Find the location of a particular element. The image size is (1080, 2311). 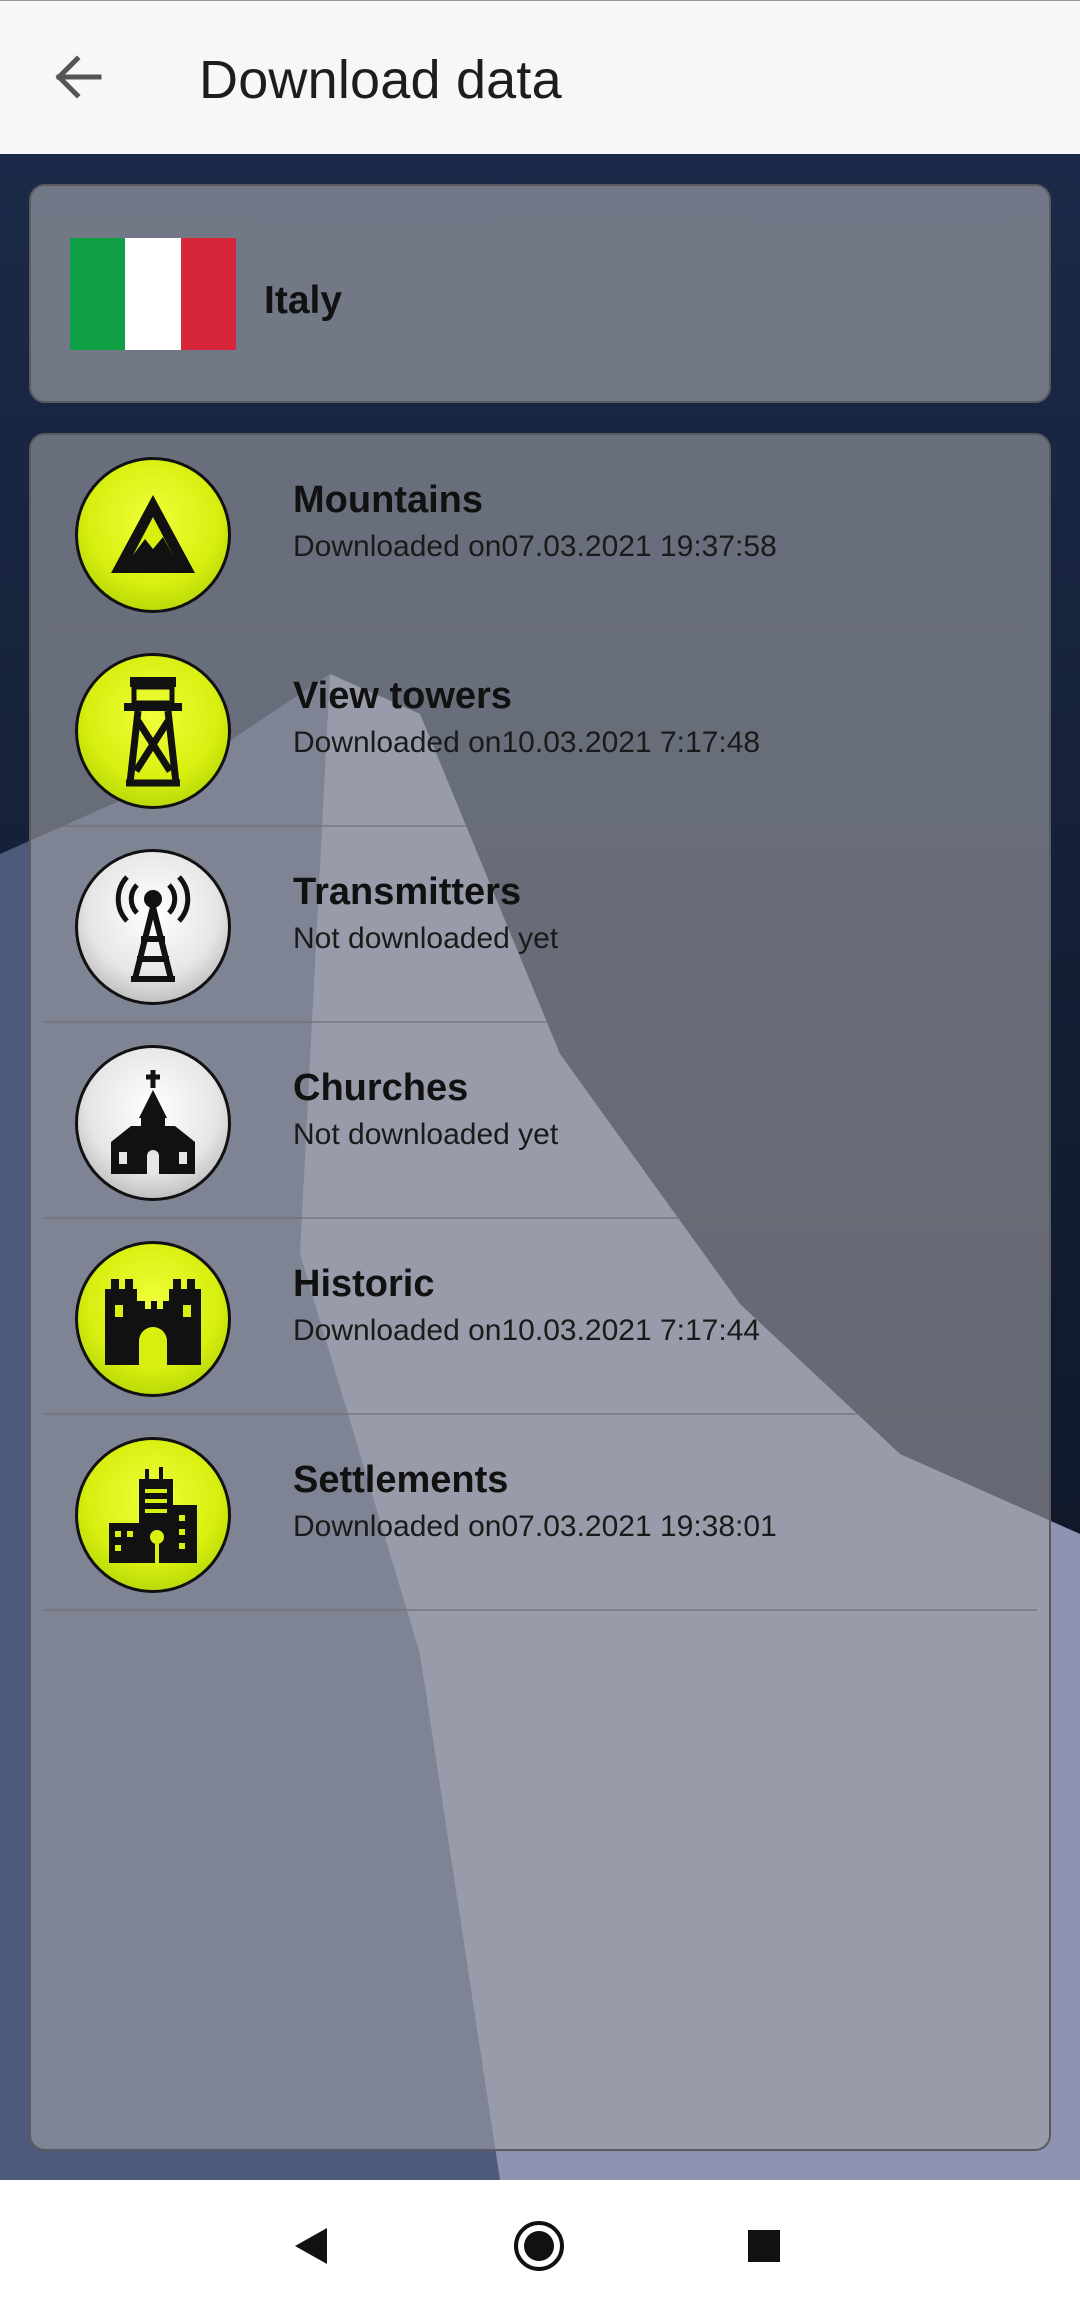

category-name: View towers is located at coordinates (402, 696).